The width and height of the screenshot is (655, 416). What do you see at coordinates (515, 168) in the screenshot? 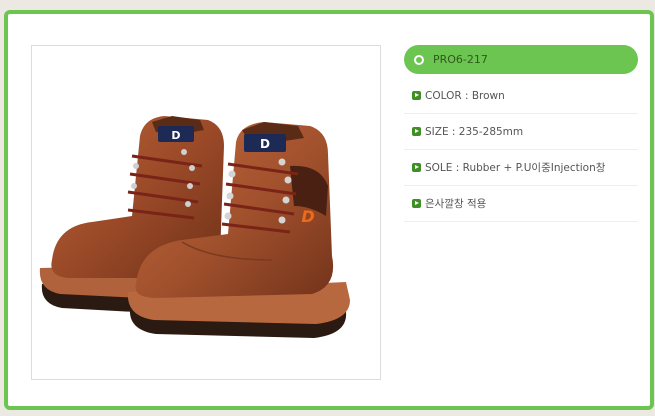
I see `spec-text: SOLE : Rubber + P.U이중Injection창` at bounding box center [515, 168].